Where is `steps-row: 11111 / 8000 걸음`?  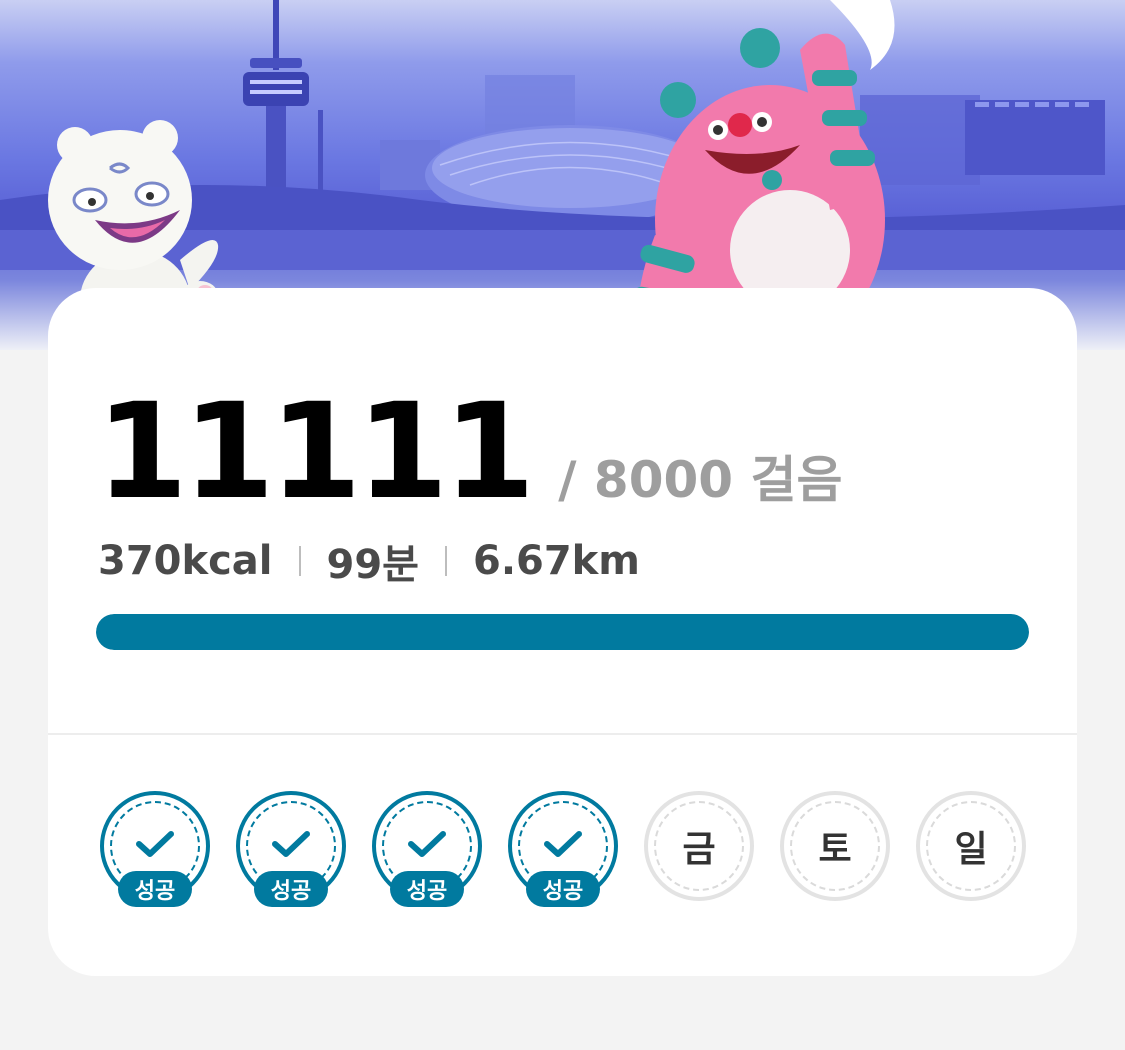
steps-row: 11111 / 8000 걸음 is located at coordinates (469, 452).